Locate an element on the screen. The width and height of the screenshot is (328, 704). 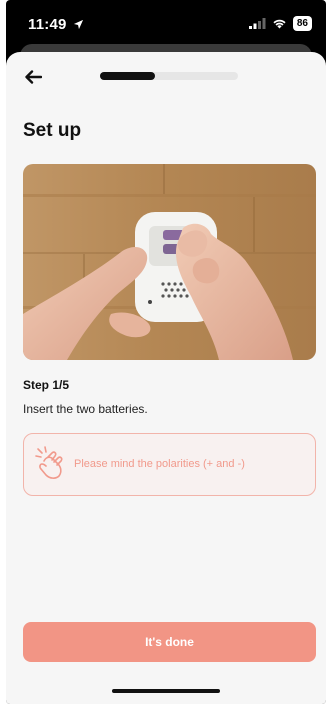
polarity-tip-card: Please mind the polarities (+ and -) is located at coordinates (169, 464).